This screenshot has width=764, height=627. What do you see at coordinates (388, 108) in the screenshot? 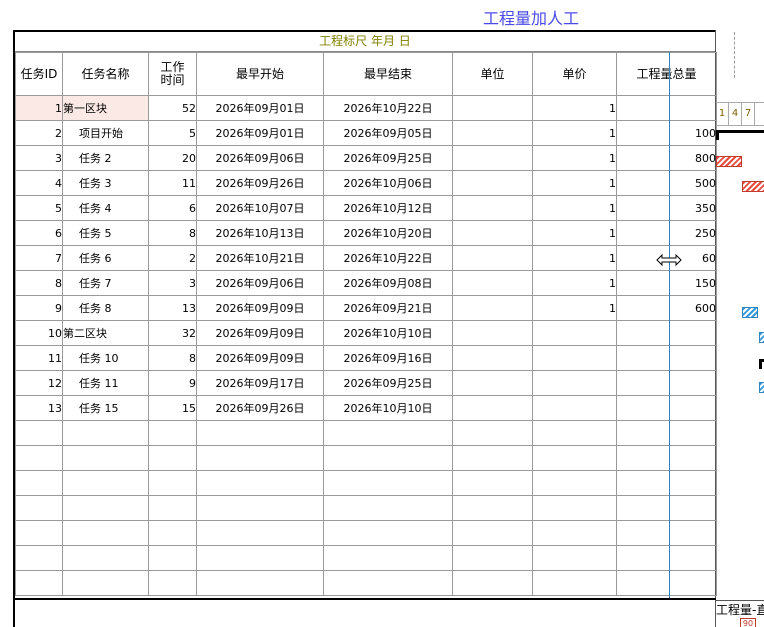
I see `cell-earliest-end: 2026年10月22日` at bounding box center [388, 108].